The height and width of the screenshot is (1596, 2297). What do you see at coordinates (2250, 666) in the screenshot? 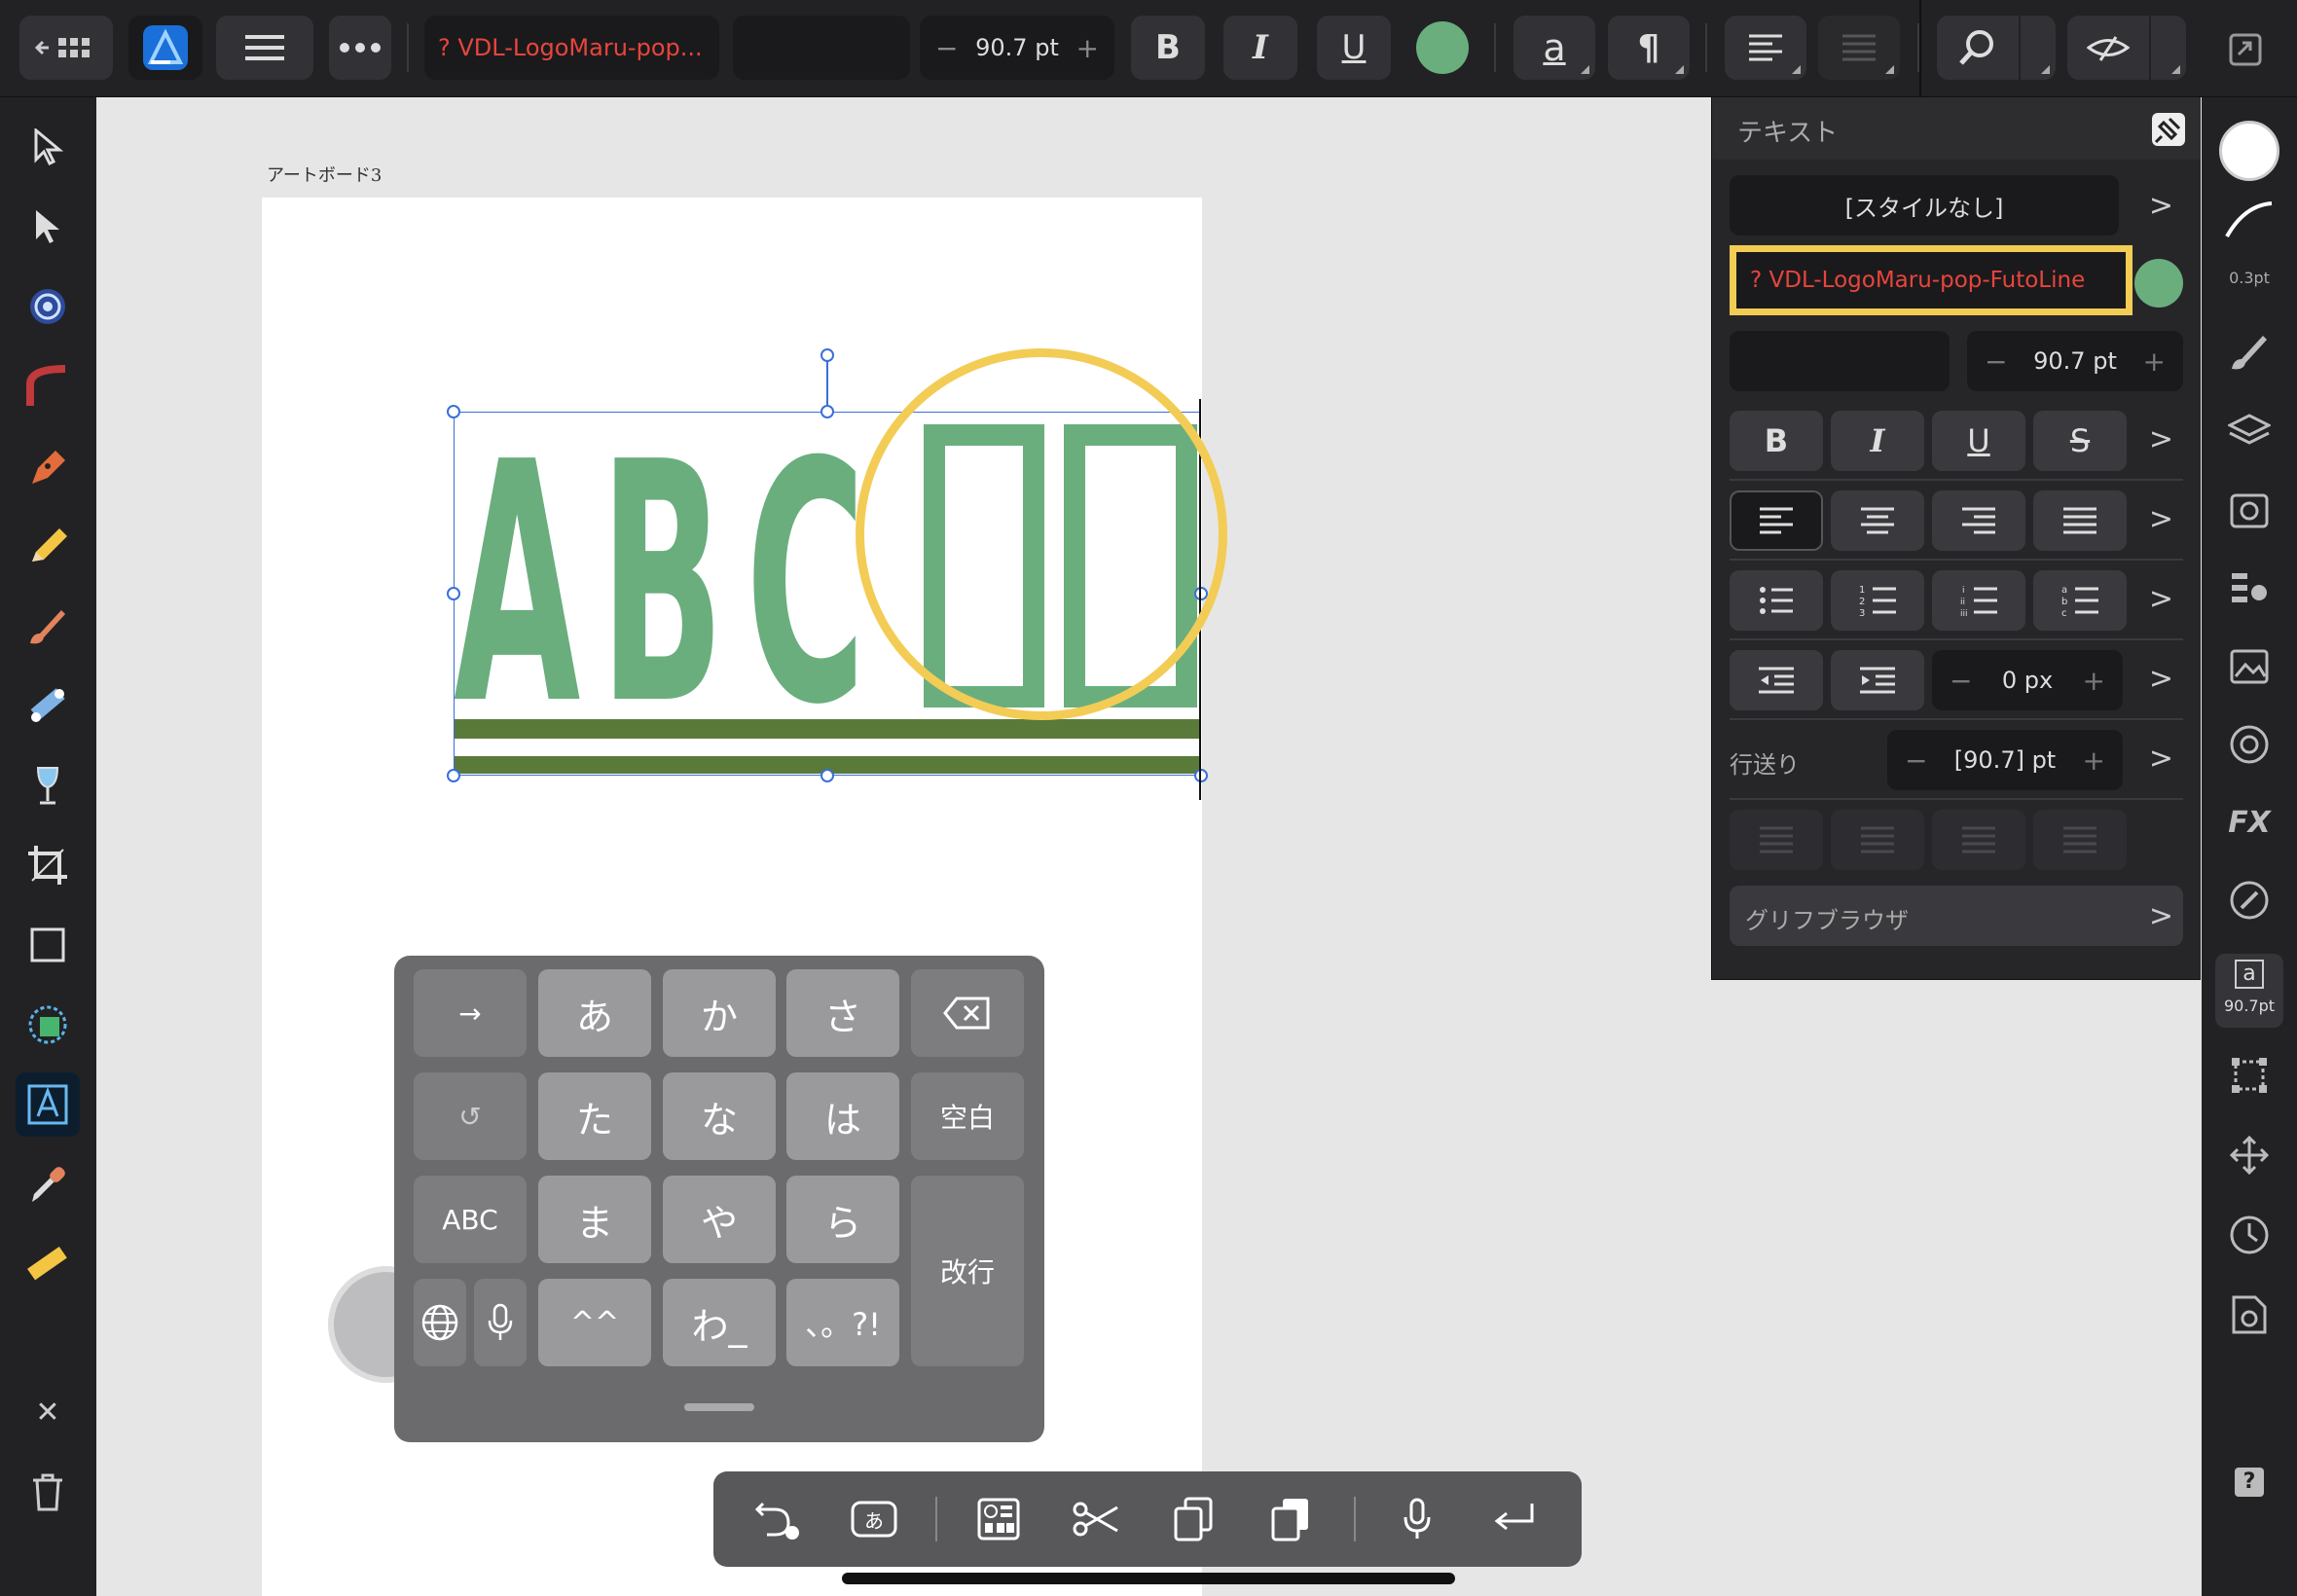
I see `assets-panel-button` at bounding box center [2250, 666].